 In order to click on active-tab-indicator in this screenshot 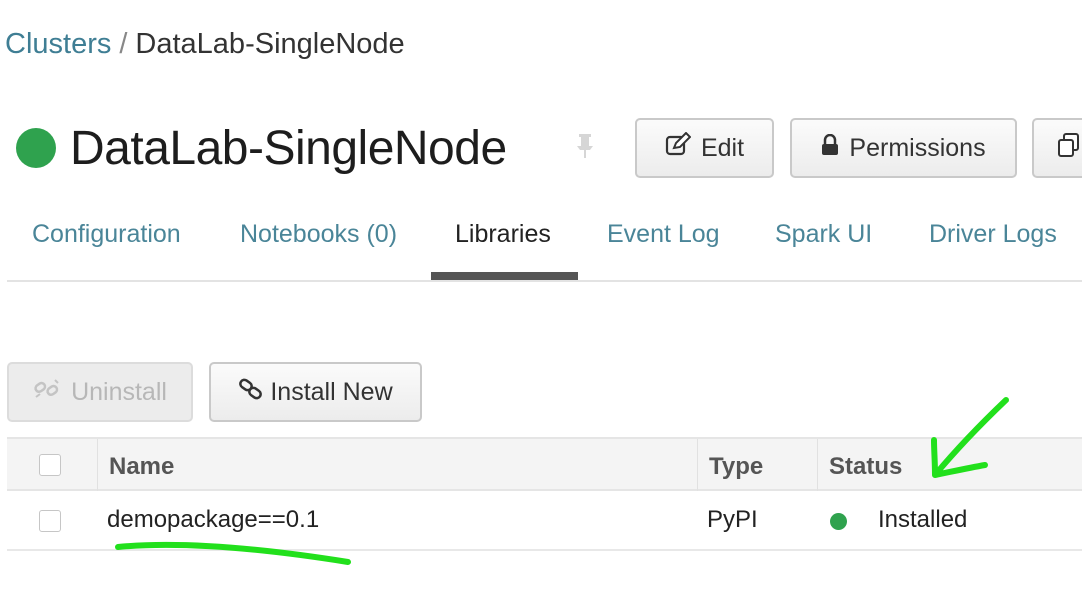, I will do `click(504, 276)`.